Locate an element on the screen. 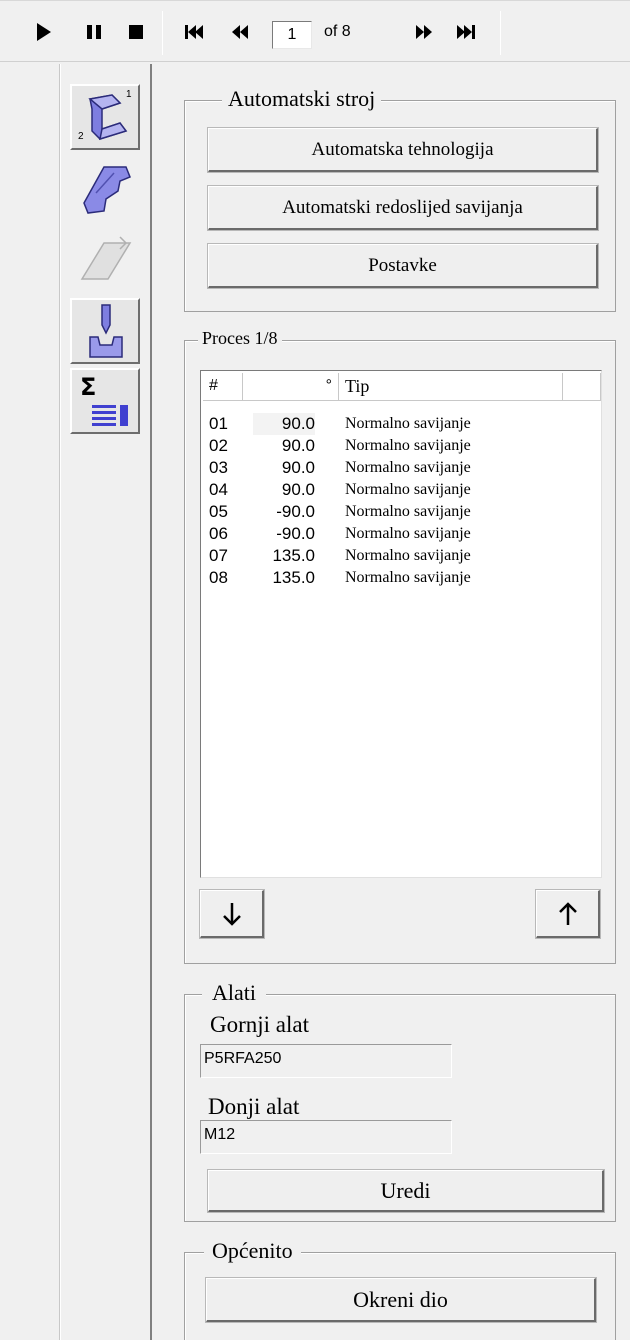 The height and width of the screenshot is (1340, 630). page-count-label: of 8 is located at coordinates (337, 31).